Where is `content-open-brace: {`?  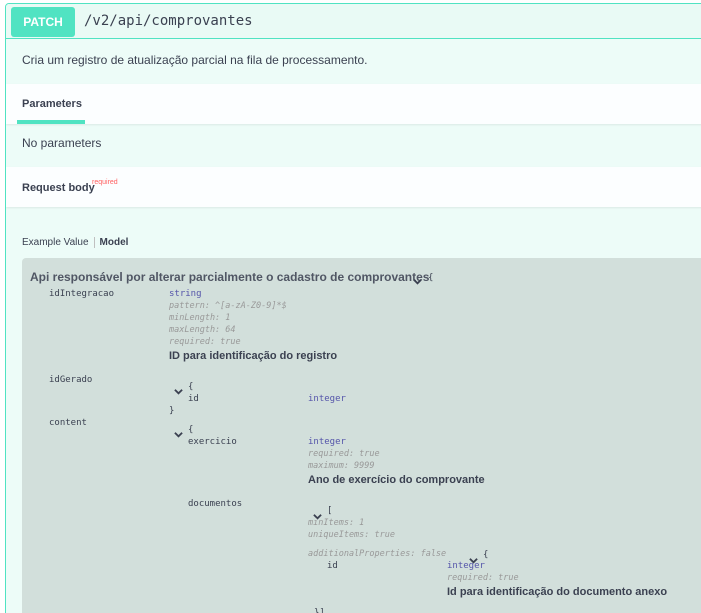
content-open-brace: { is located at coordinates (191, 430).